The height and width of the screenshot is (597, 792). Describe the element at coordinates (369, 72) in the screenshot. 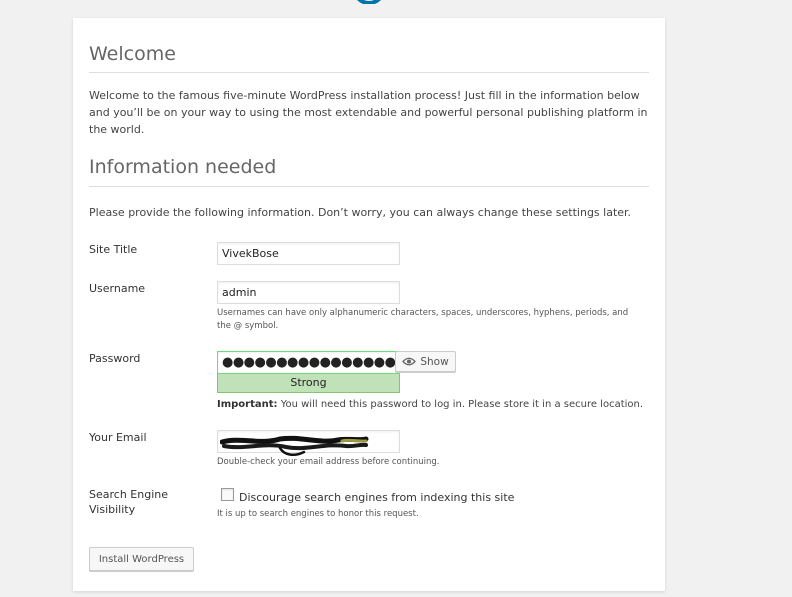

I see `welcome-divider` at that location.